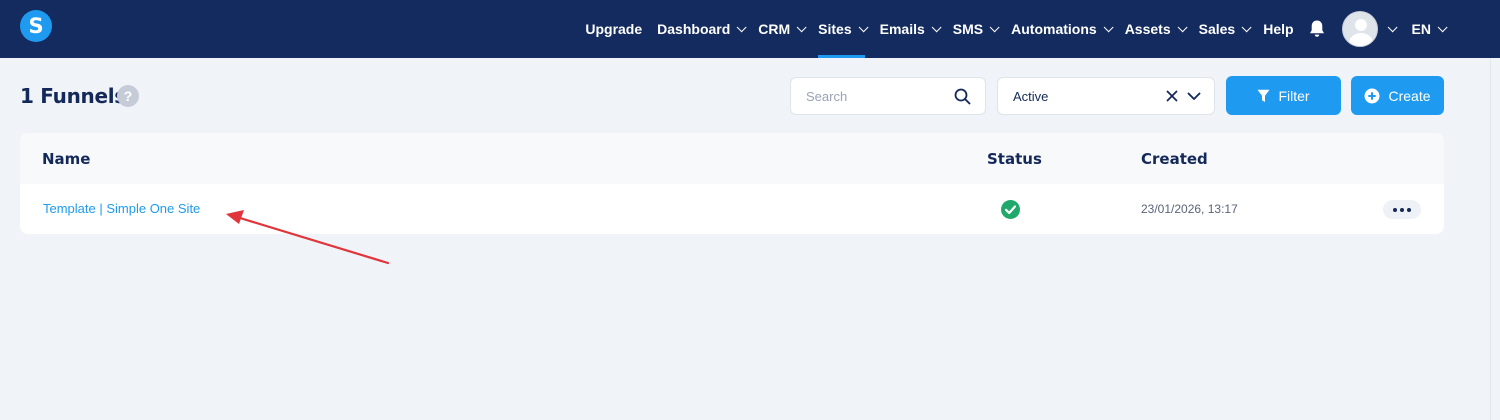 The image size is (1500, 420). I want to click on nav-label: Help, so click(1278, 29).